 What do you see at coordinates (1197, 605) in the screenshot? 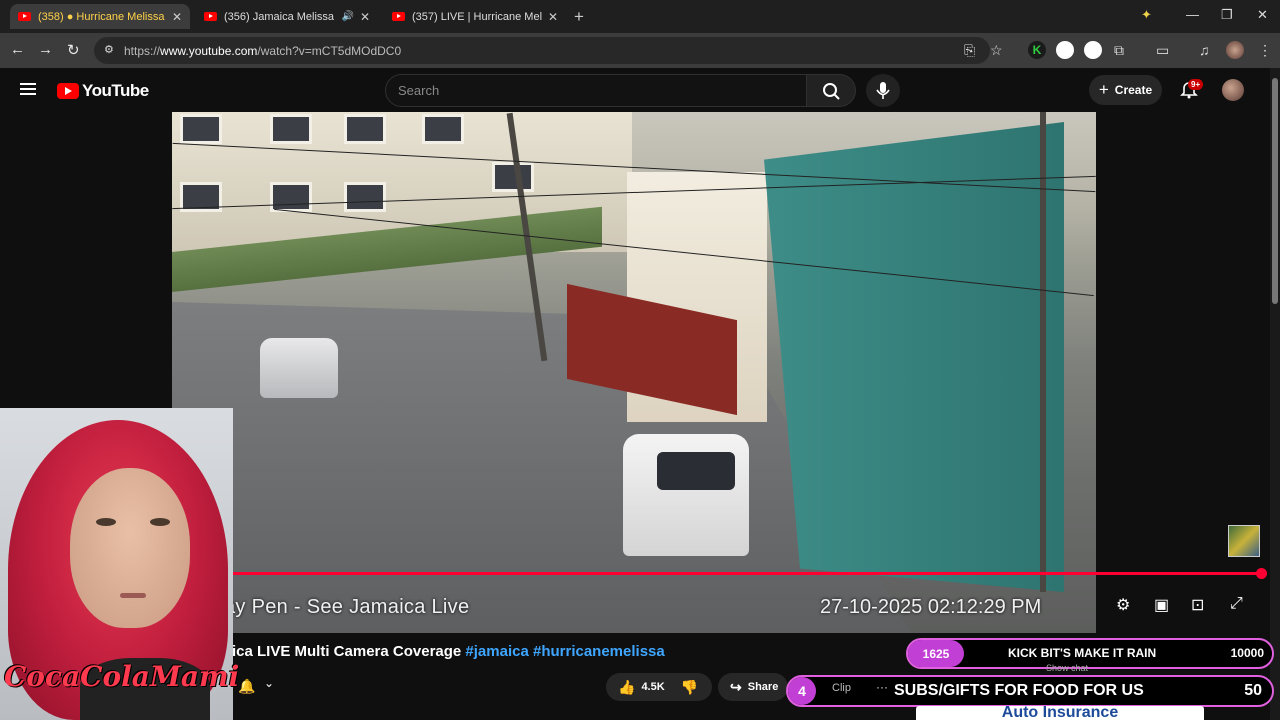
I see `cast-icon: ⊡` at bounding box center [1197, 605].